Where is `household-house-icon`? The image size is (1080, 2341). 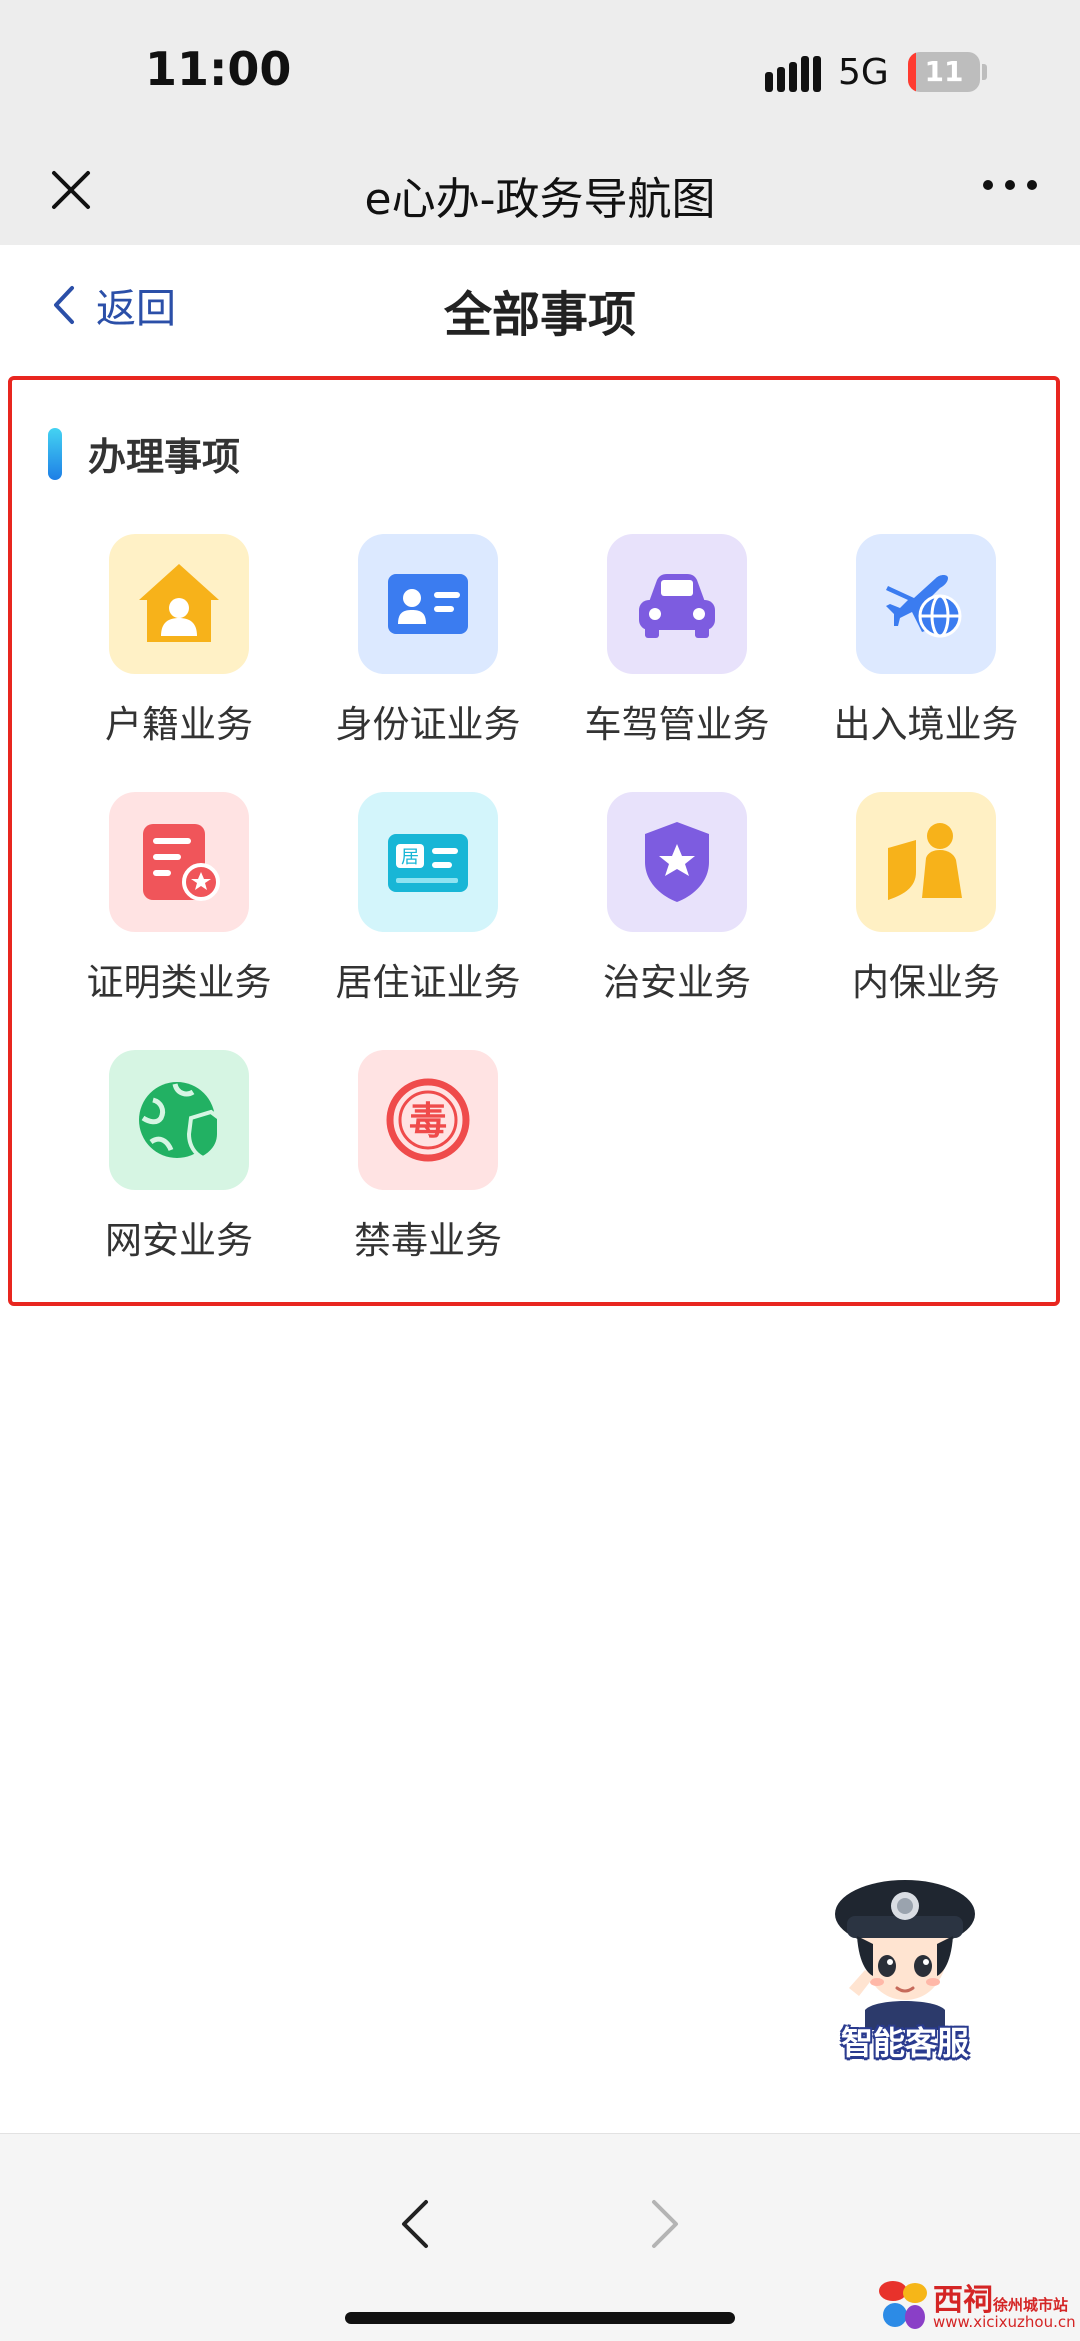
household-house-icon is located at coordinates (179, 604).